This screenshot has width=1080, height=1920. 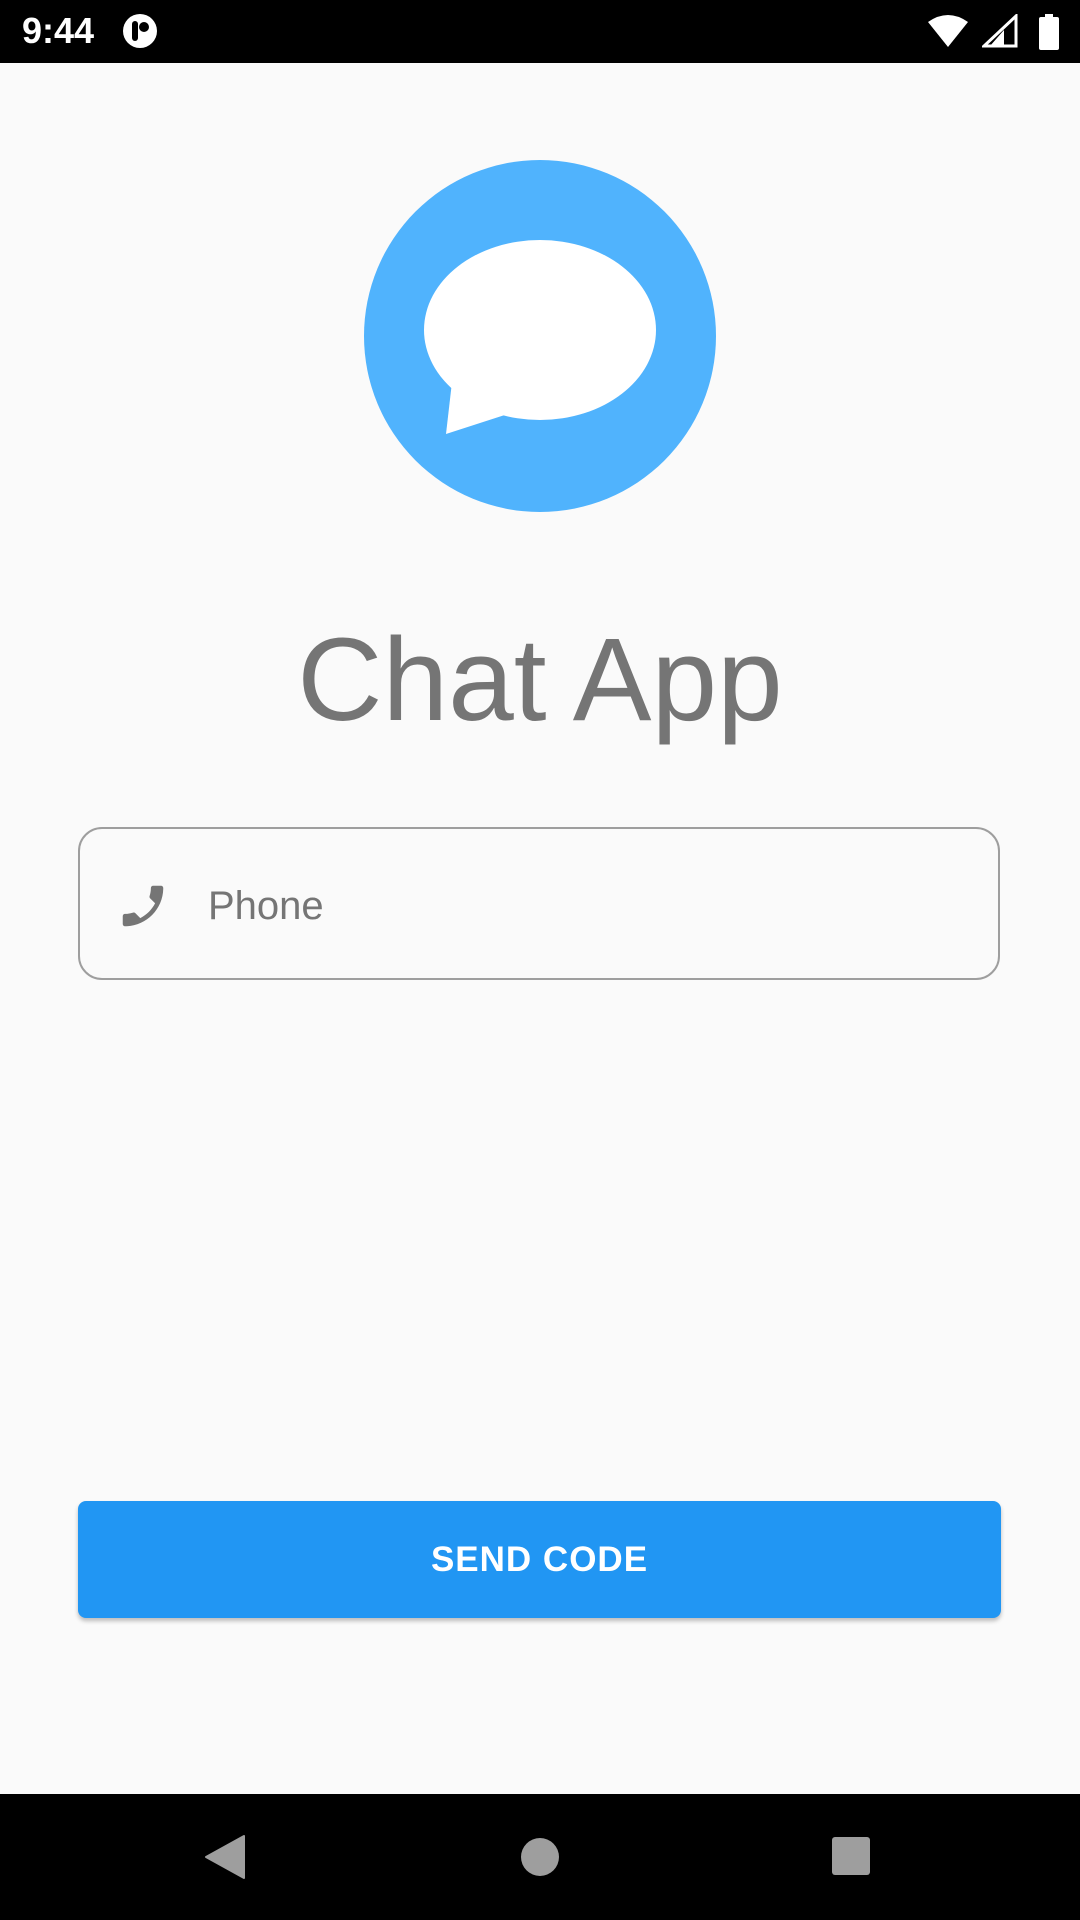 I want to click on phone-input, so click(x=588, y=906).